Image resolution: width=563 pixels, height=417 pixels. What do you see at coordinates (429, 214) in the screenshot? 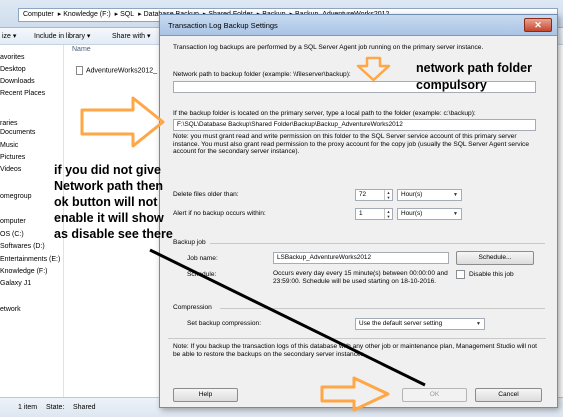
I see `alert-unit-select: Hour(s) ▼` at bounding box center [429, 214].